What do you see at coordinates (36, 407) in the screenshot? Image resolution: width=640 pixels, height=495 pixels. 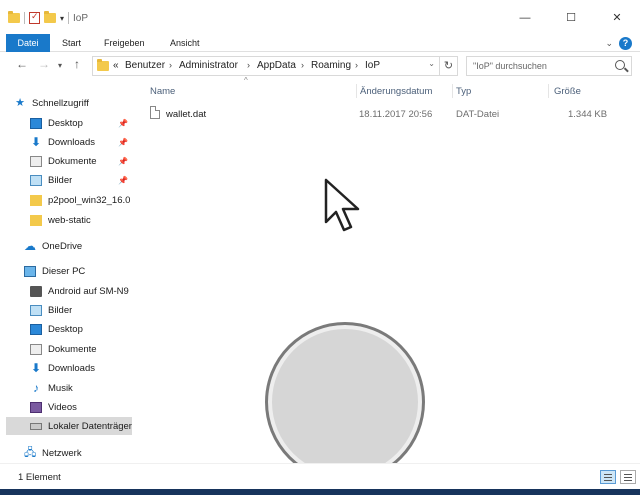 I see `videos-icon` at bounding box center [36, 407].